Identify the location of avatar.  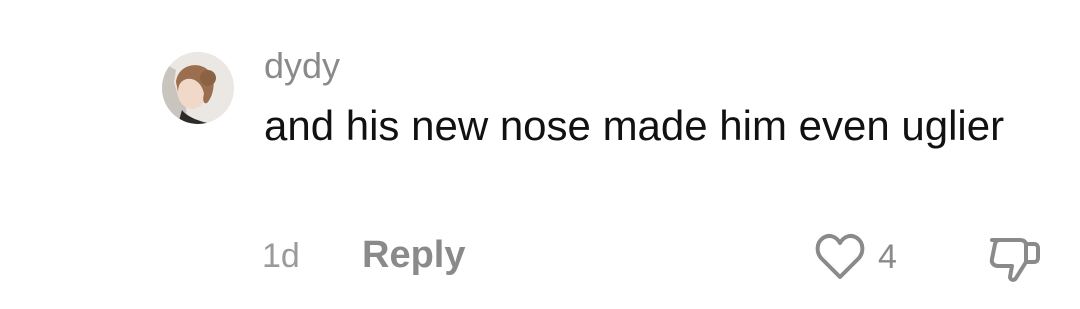
(198, 88).